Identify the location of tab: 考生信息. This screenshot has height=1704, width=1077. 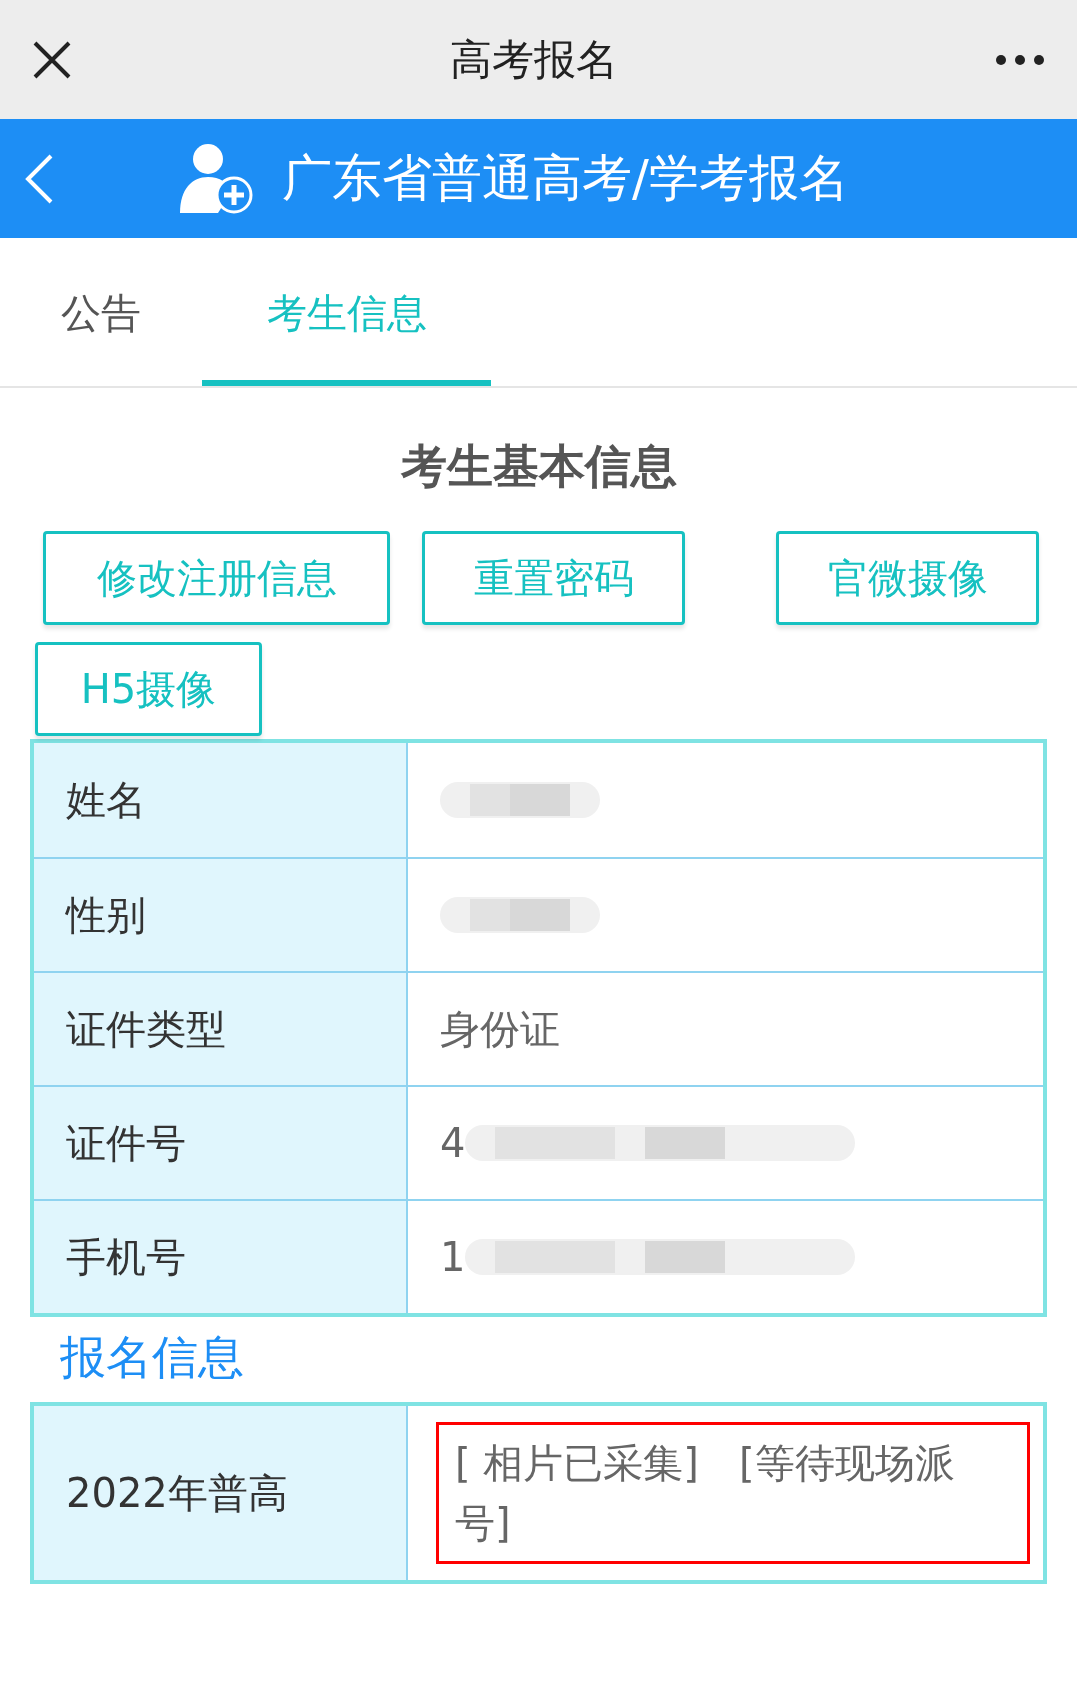
(346, 312).